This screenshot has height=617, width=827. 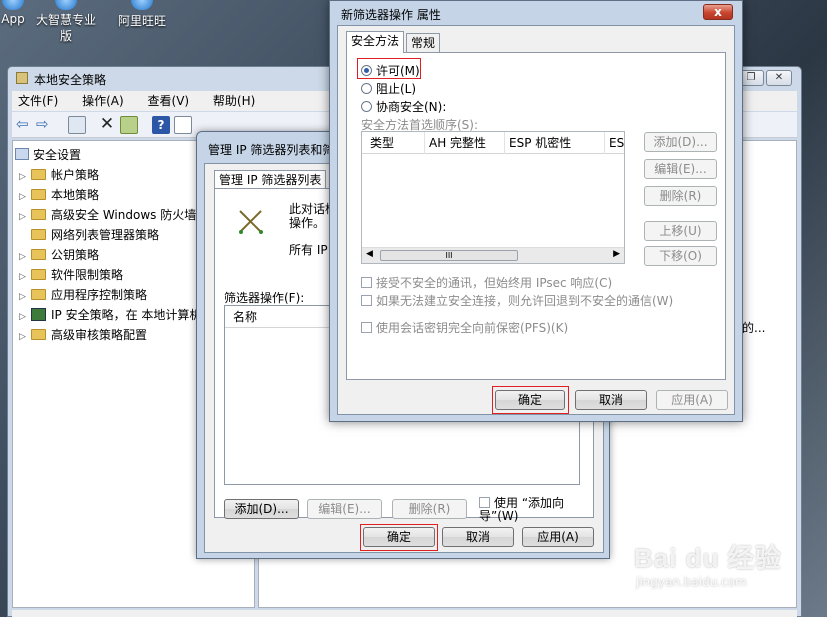 I want to click on delete-button: 删除(R), so click(x=429, y=509).